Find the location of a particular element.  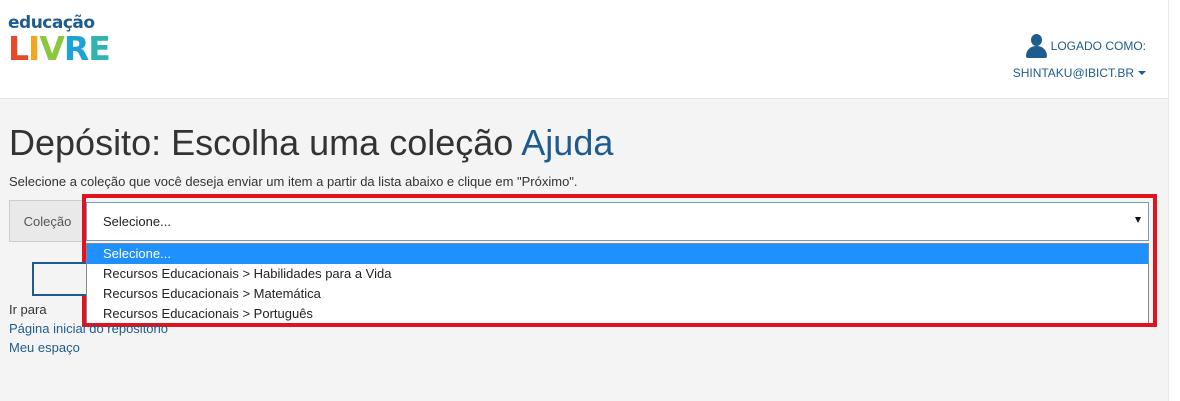

user-email: SHINTAKU@IBICT.BR is located at coordinates (1073, 73).